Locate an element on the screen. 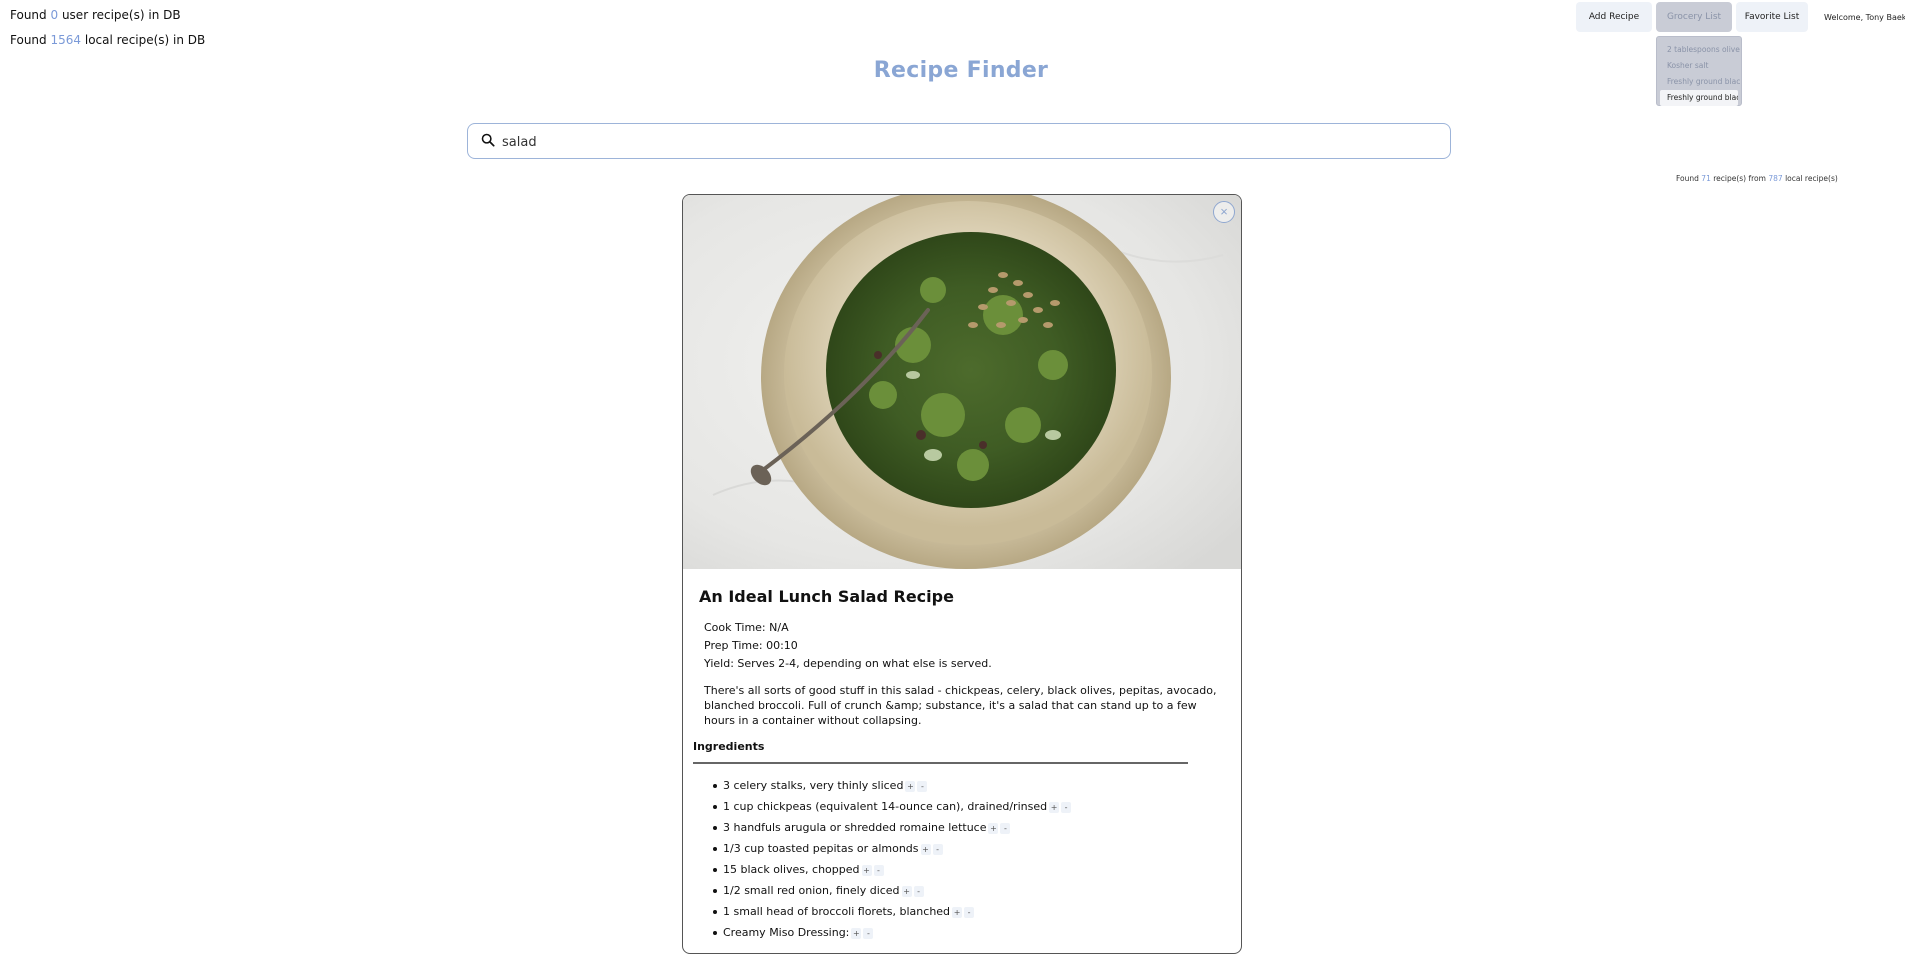  results-middle: recipe(s) from is located at coordinates (1739, 178).